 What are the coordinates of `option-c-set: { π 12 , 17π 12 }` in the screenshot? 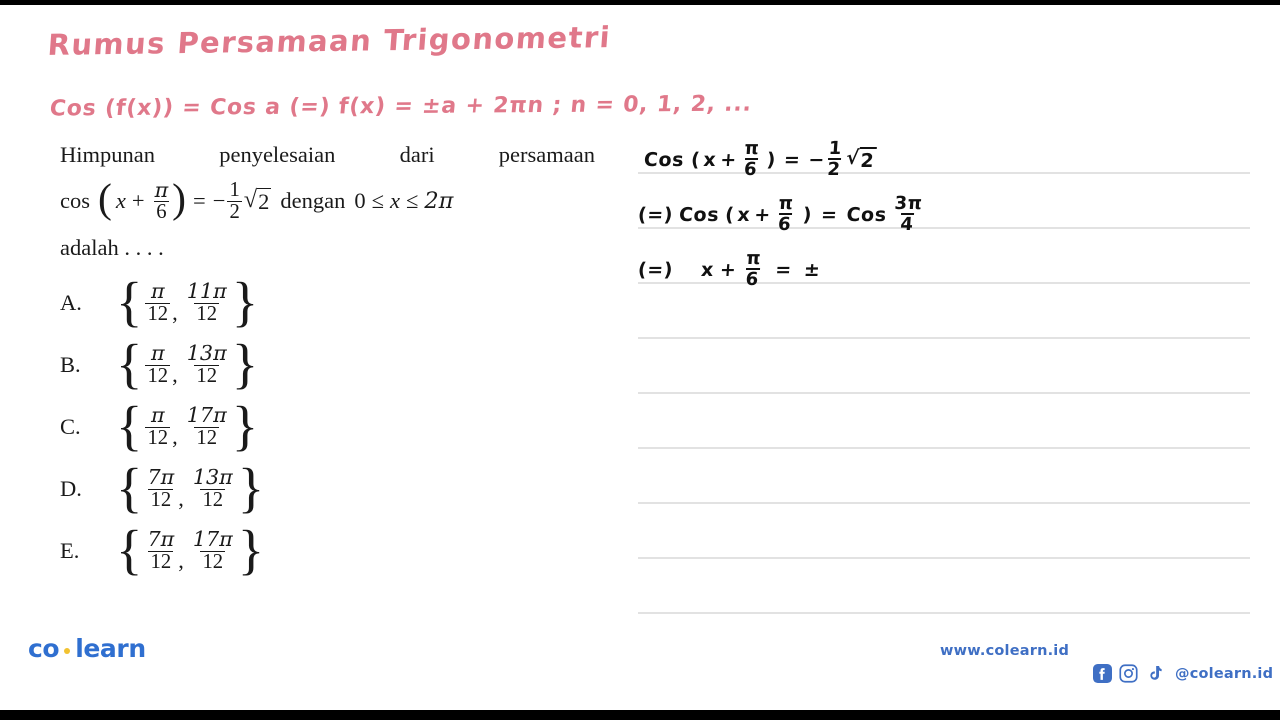 It's located at (187, 426).